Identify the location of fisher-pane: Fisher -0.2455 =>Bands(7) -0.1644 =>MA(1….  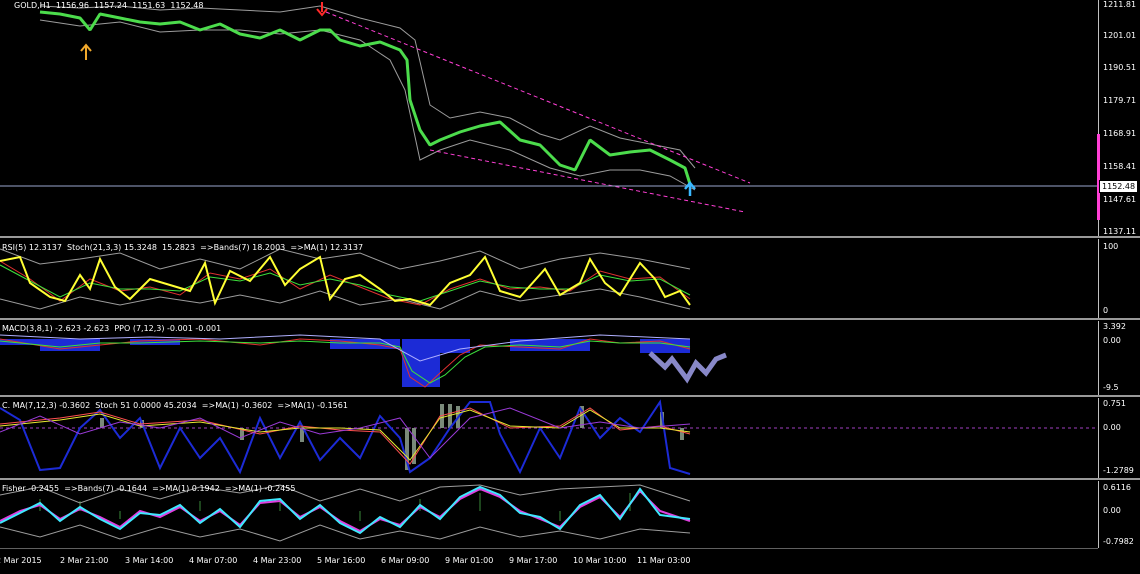
(549, 514).